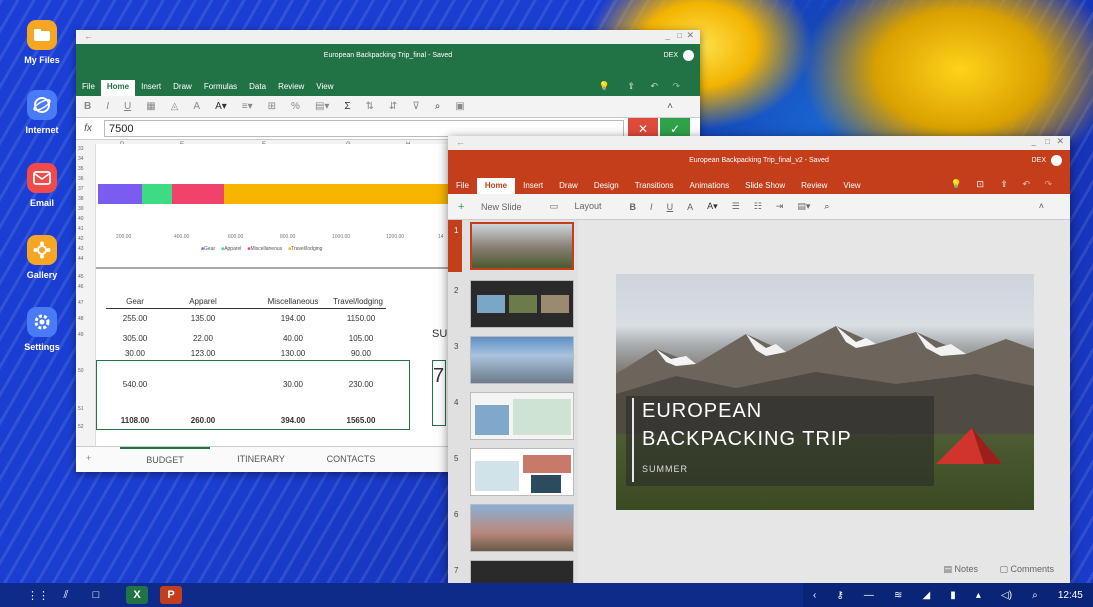 This screenshot has width=1093, height=607. What do you see at coordinates (654, 186) in the screenshot?
I see `tab-transitions: Transitions` at bounding box center [654, 186].